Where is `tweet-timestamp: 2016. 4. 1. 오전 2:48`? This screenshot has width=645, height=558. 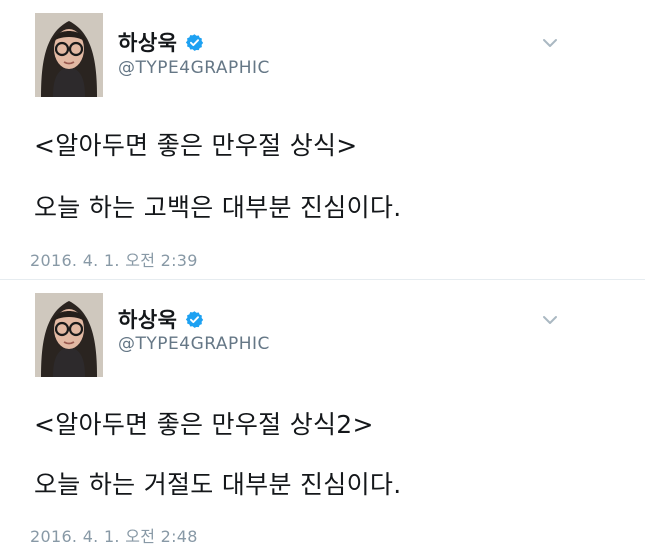 tweet-timestamp: 2016. 4. 1. 오전 2:48 is located at coordinates (114, 535).